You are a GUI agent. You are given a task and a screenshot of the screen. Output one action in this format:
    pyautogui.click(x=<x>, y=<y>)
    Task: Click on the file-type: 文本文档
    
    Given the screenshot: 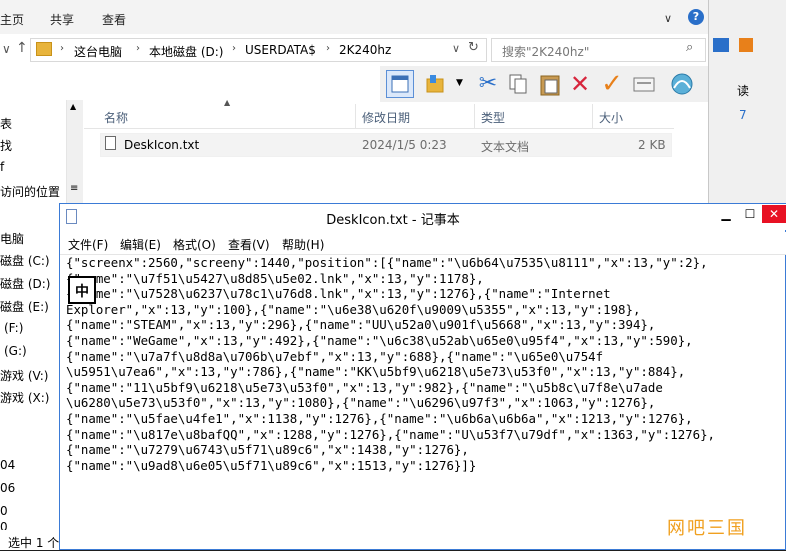 What is the action you would take?
    pyautogui.click(x=505, y=147)
    